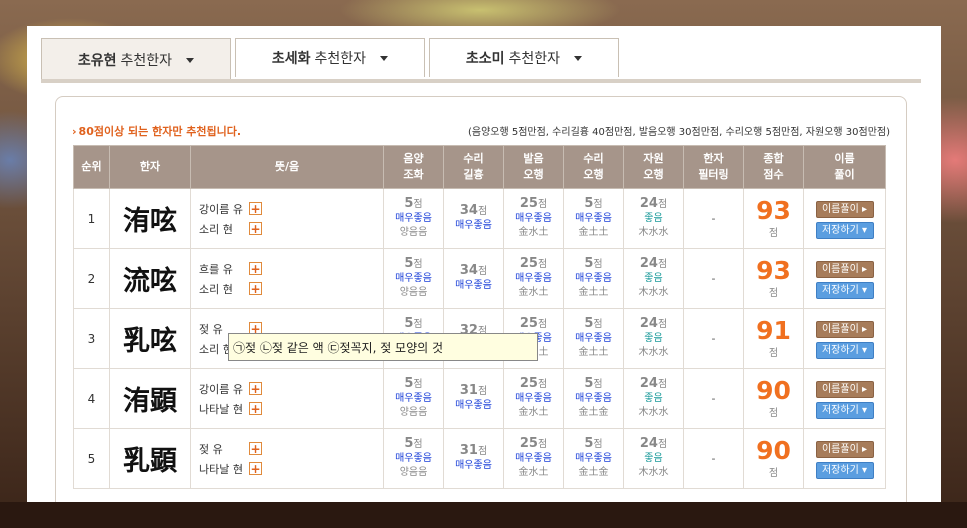 Image resolution: width=967 pixels, height=528 pixels. Describe the element at coordinates (91, 398) in the screenshot. I see `rank-cell: 4` at that location.